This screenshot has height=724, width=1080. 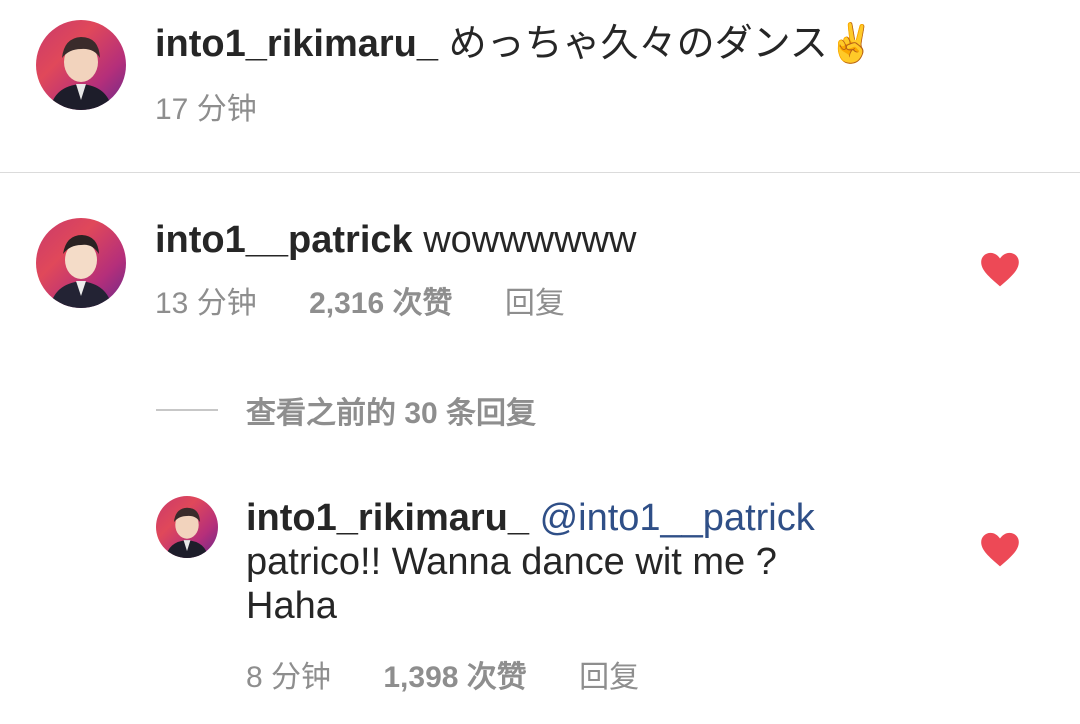 I want to click on reply-avatar, so click(x=187, y=527).